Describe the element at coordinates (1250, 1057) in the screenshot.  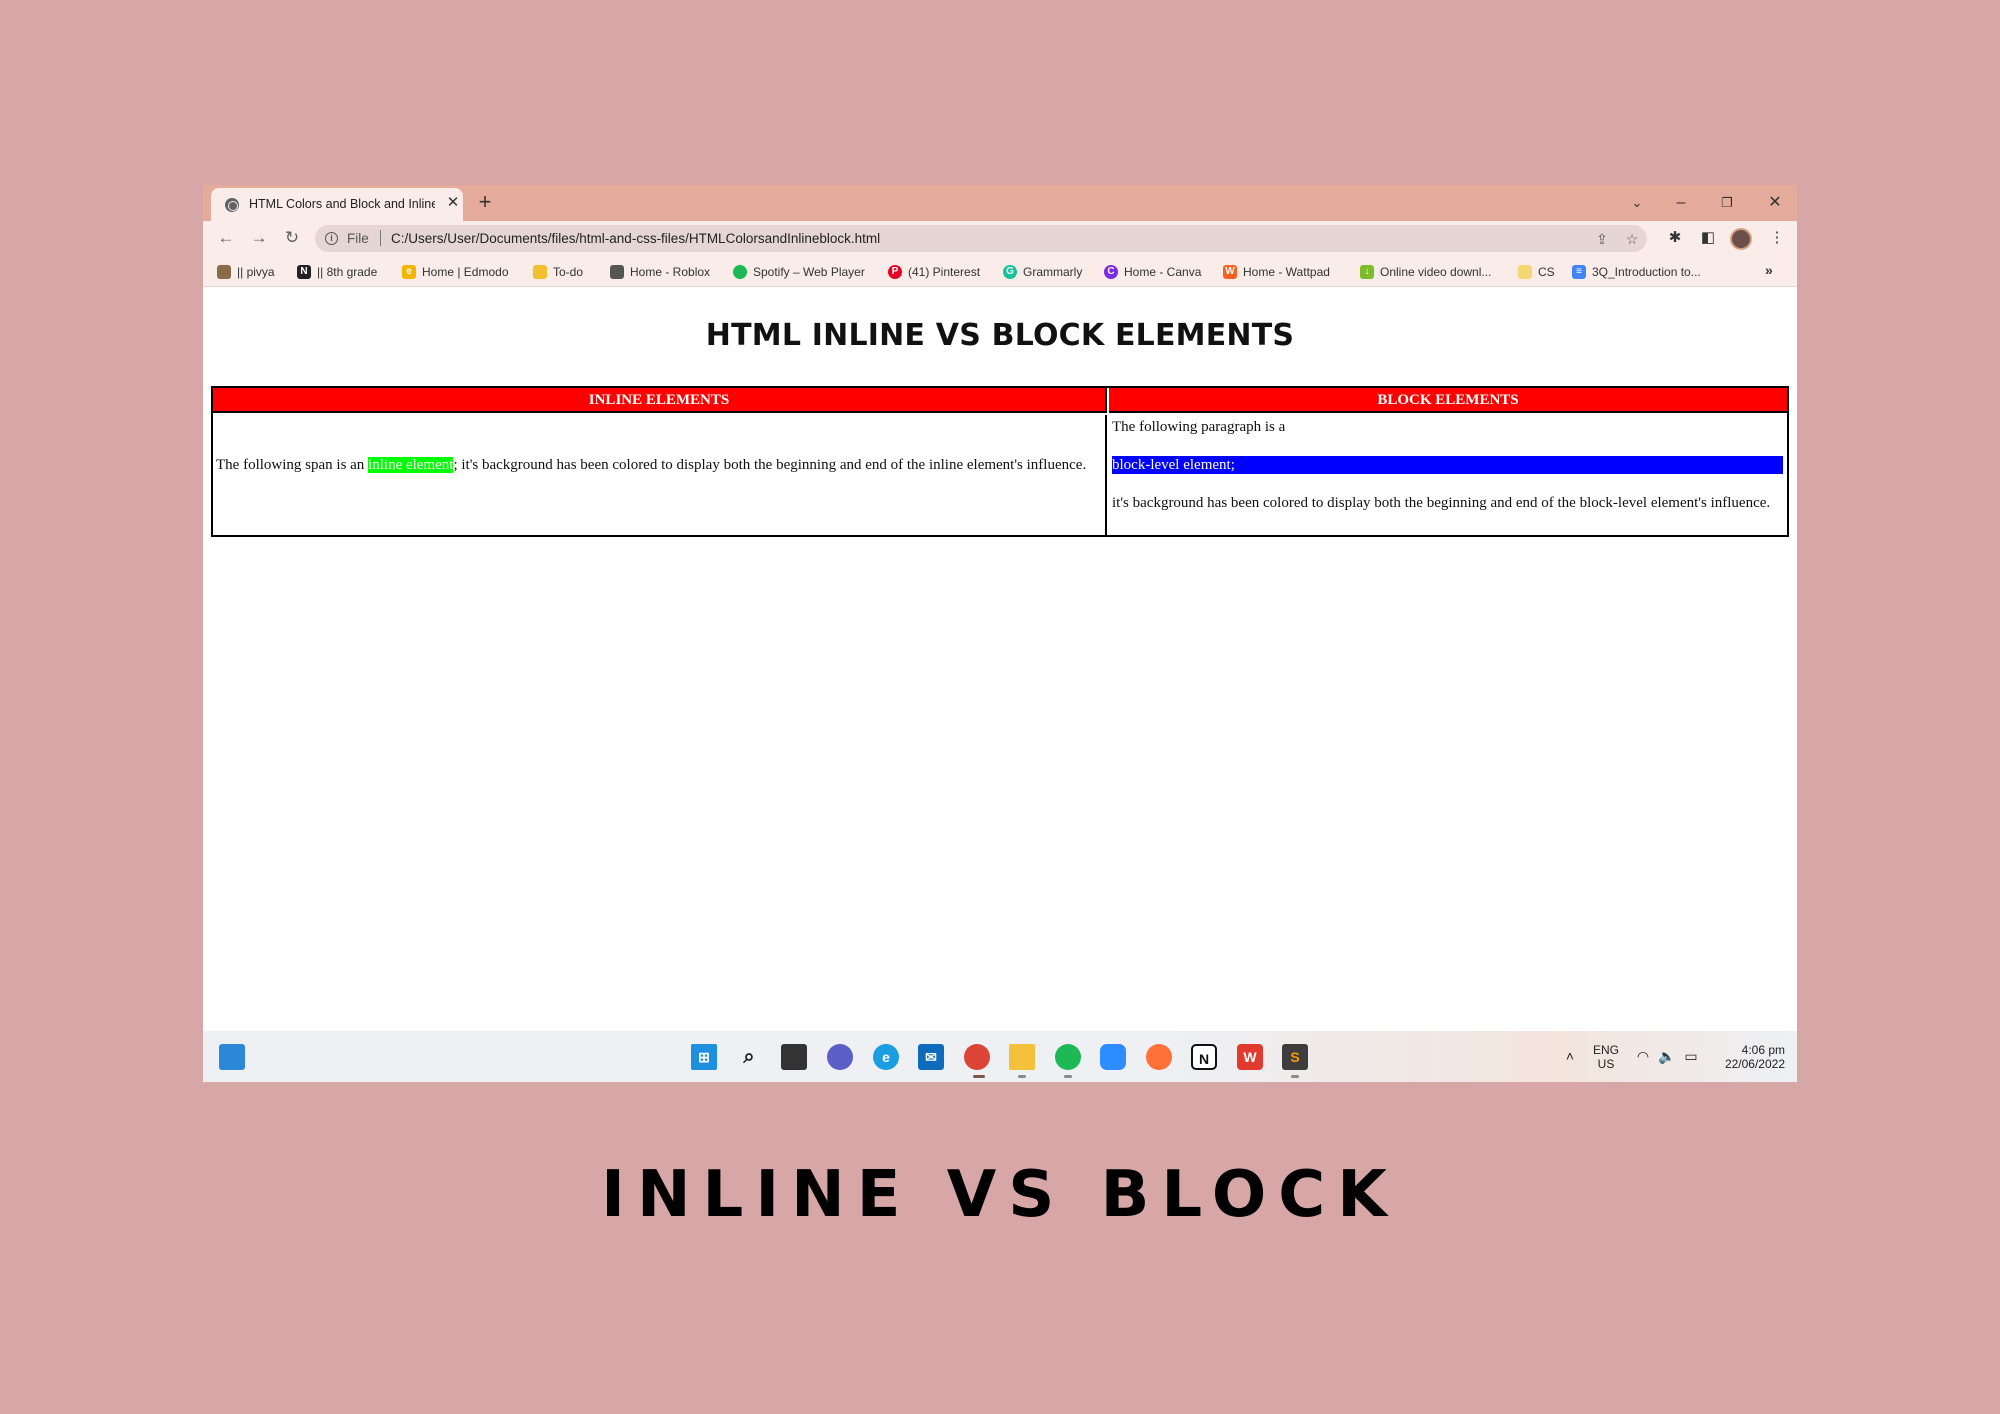
I see `wps-office-icon: W` at that location.